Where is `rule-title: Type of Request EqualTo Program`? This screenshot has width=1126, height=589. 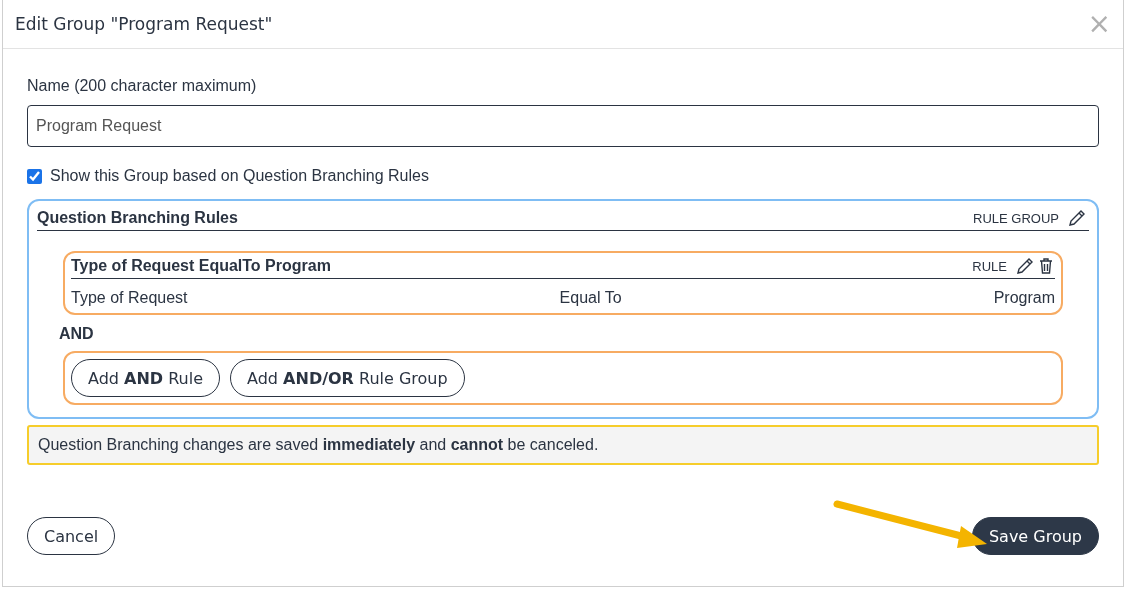
rule-title: Type of Request EqualTo Program is located at coordinates (201, 266).